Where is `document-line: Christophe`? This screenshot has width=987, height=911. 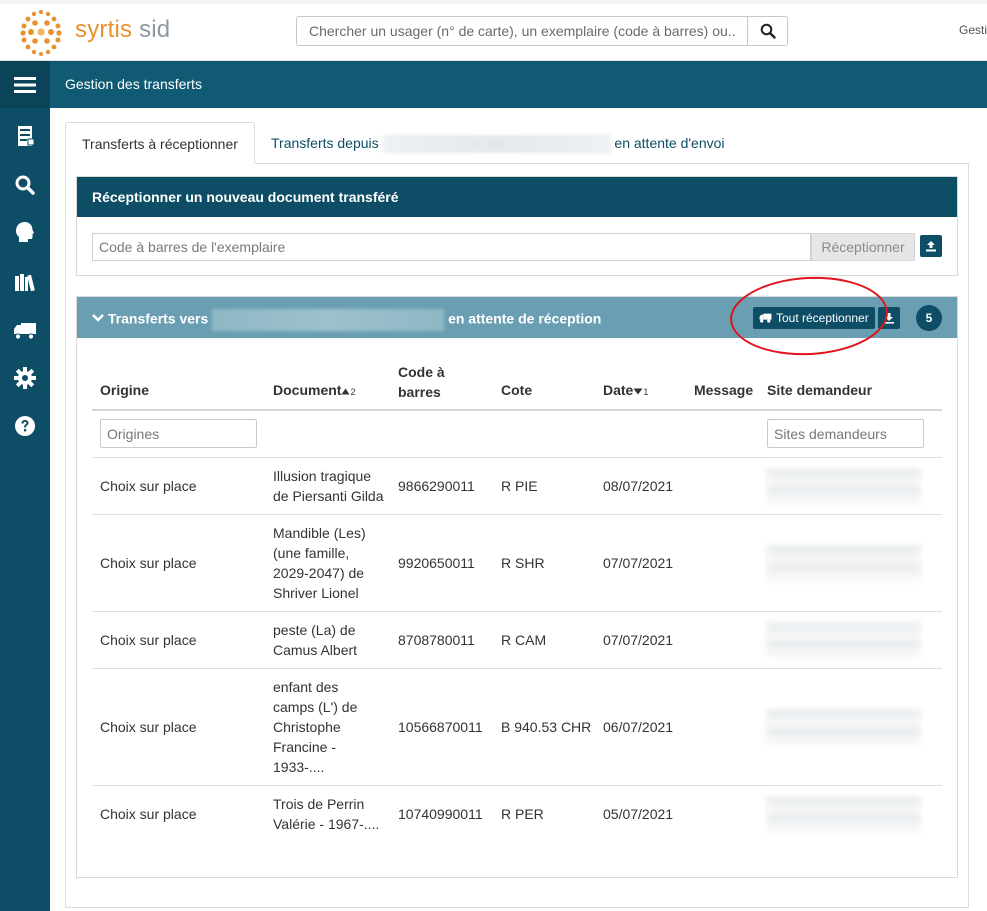 document-line: Christophe is located at coordinates (307, 727).